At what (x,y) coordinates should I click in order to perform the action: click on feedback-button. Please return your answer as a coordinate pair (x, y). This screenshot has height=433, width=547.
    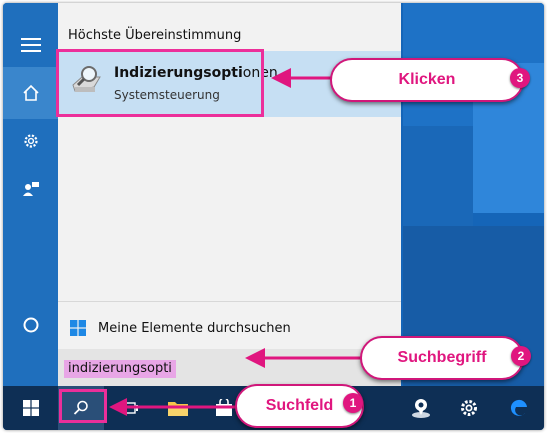
    Looking at the image, I should click on (30, 189).